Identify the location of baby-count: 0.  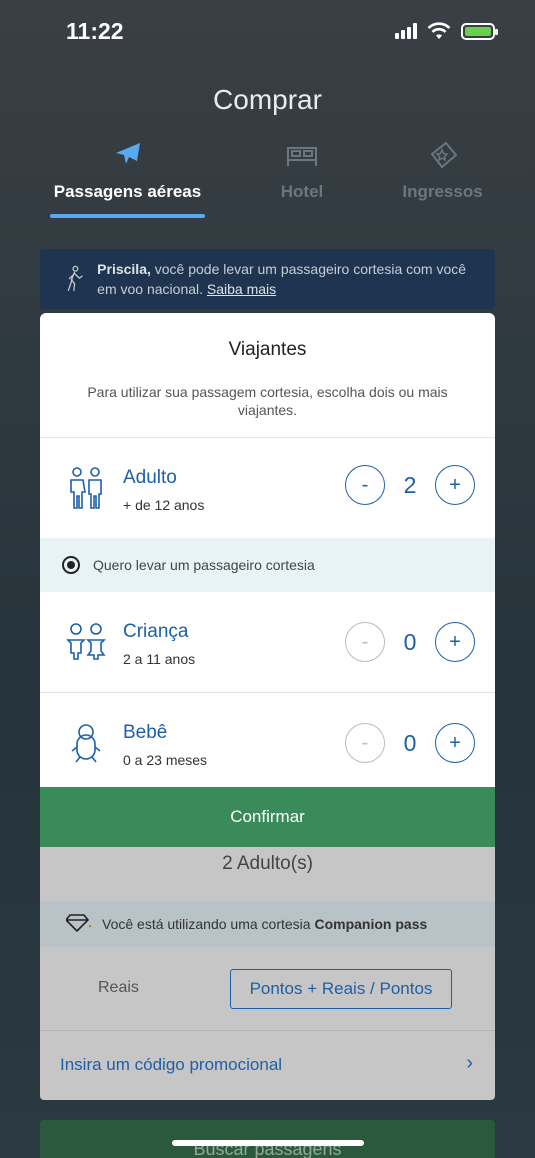
(410, 743).